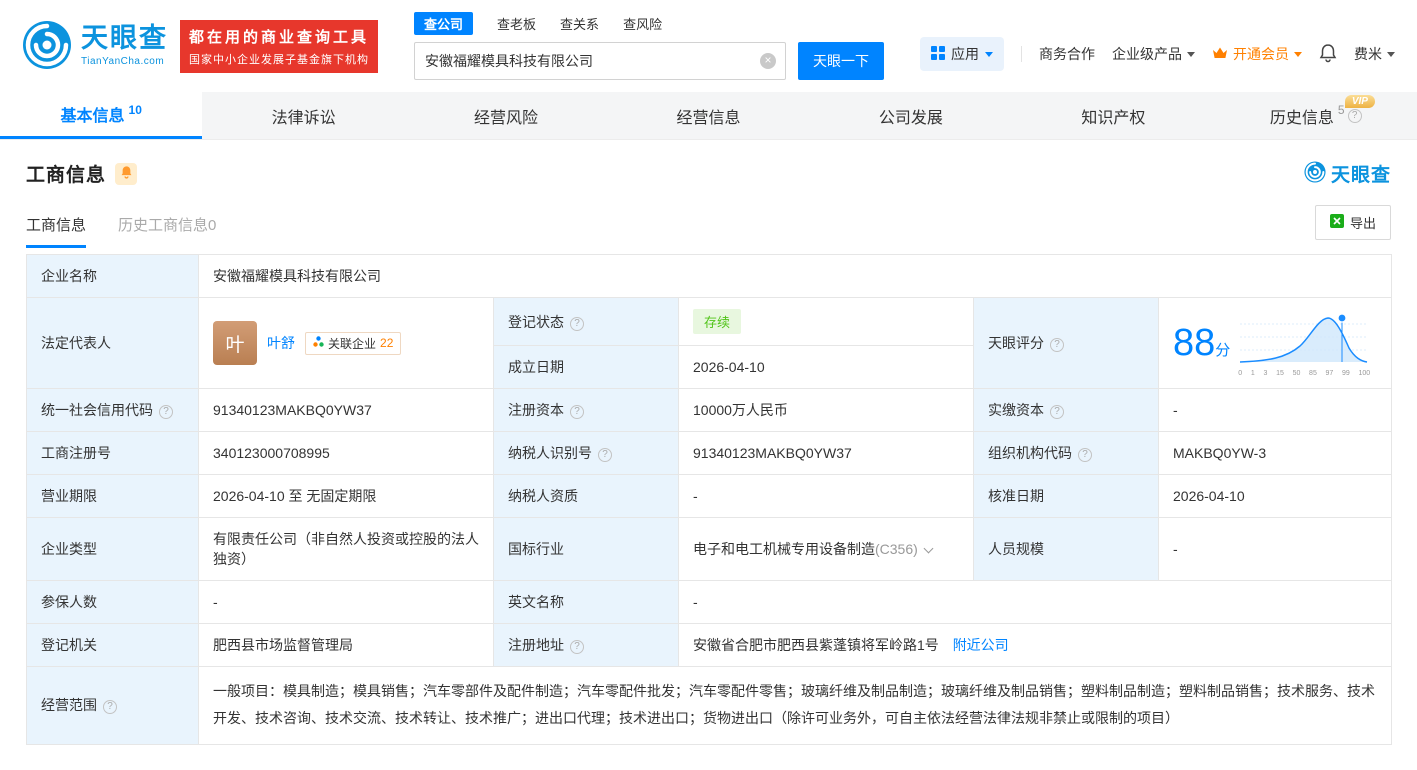  Describe the element at coordinates (346, 410) in the screenshot. I see `value-credit-code: 91340123MAKBQ0YW37` at that location.